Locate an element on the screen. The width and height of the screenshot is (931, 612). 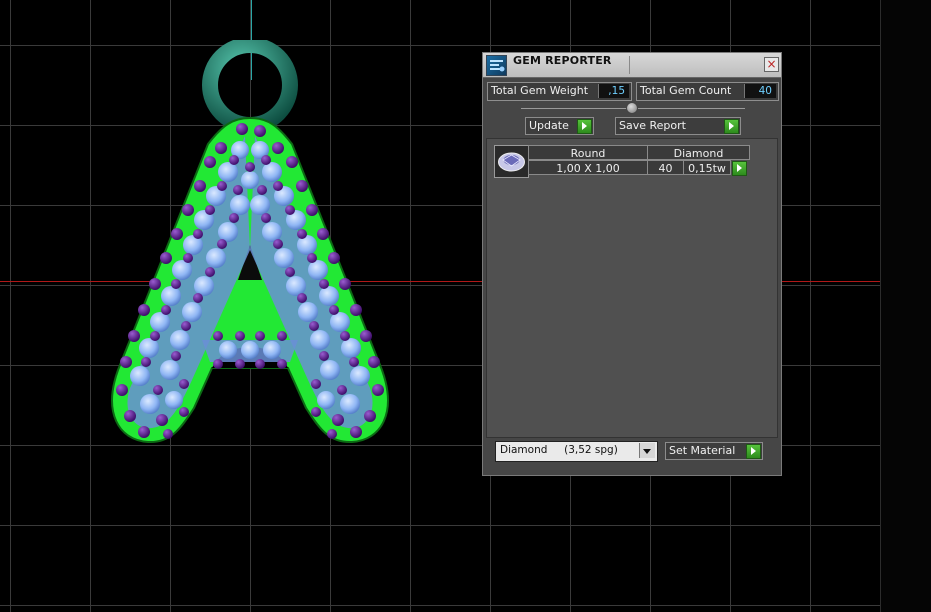
save-report-button: Save Report is located at coordinates (678, 126).